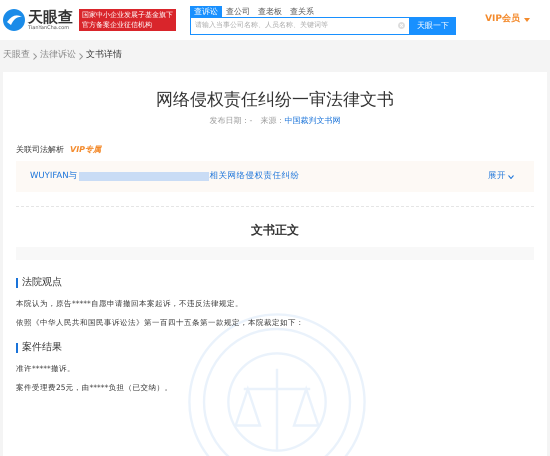 Image resolution: width=550 pixels, height=456 pixels. I want to click on caret-icon, so click(527, 20).